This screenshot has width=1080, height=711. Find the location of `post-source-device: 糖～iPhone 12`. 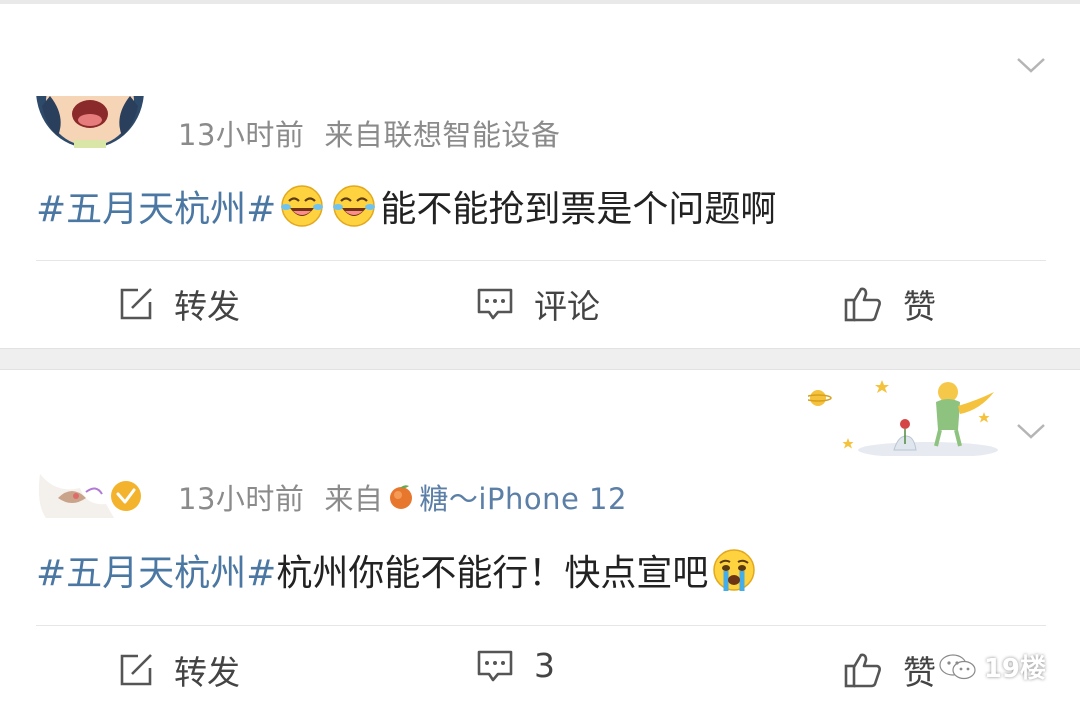

post-source-device: 糖～iPhone 12 is located at coordinates (523, 497).